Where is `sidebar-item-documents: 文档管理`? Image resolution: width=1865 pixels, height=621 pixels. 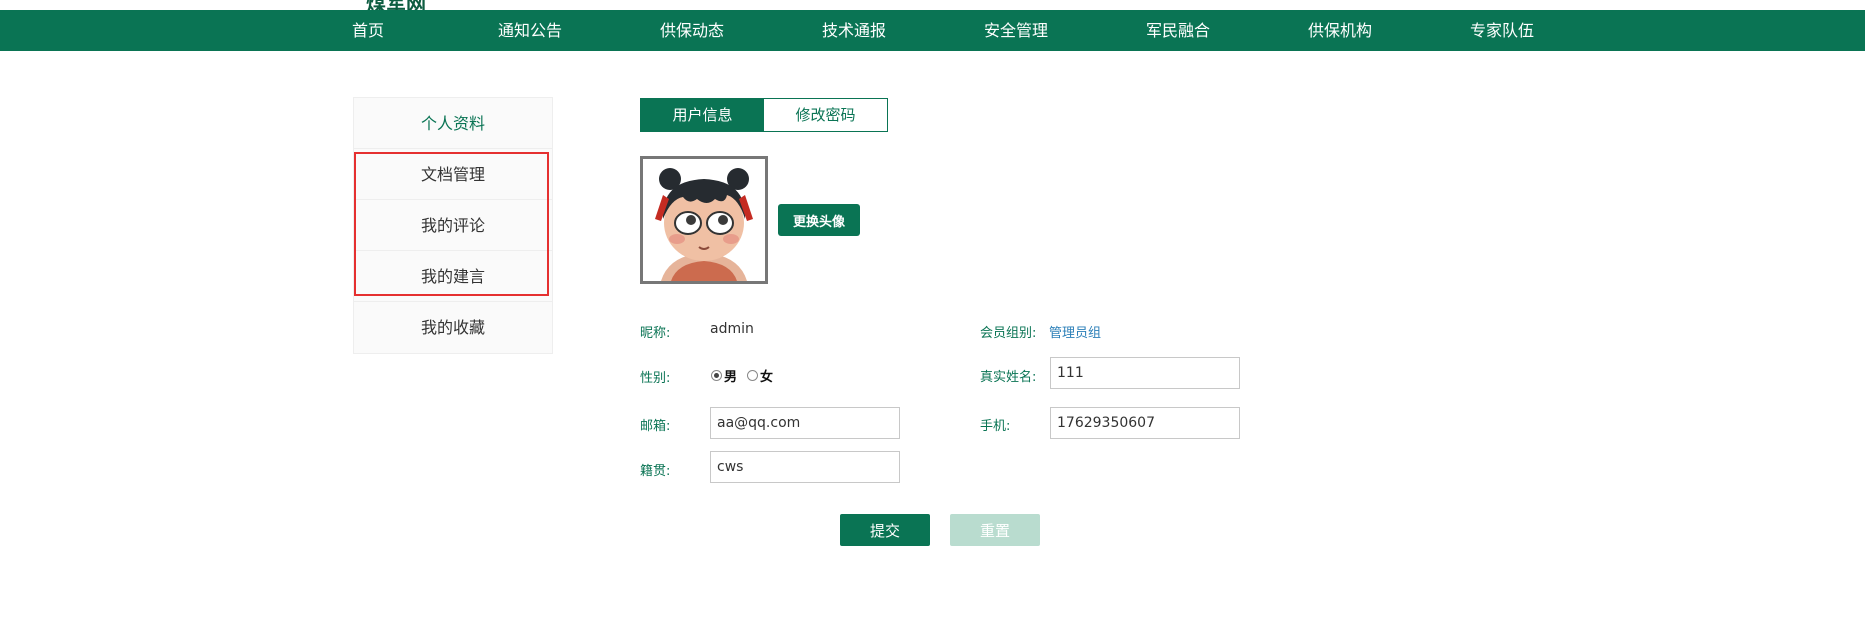
sidebar-item-documents: 文档管理 is located at coordinates (453, 174).